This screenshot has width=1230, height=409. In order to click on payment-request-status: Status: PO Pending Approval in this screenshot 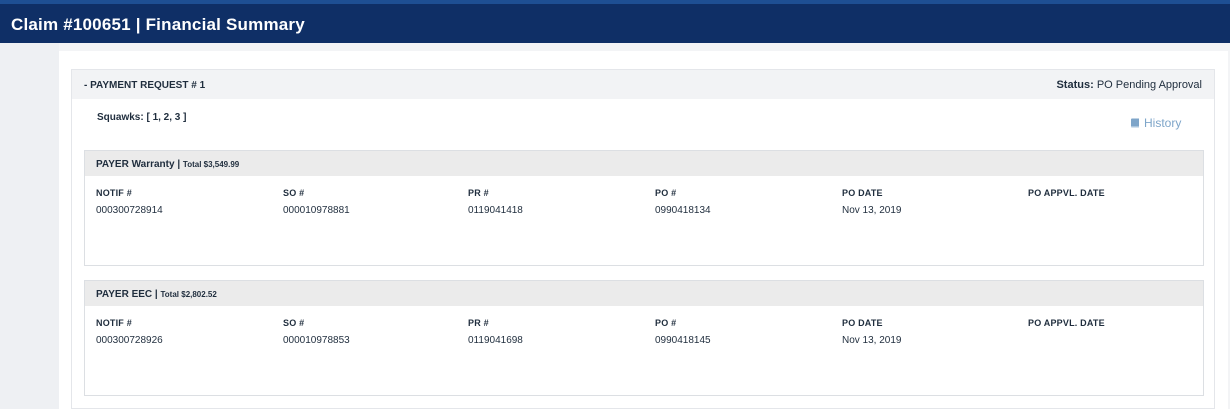, I will do `click(1129, 85)`.